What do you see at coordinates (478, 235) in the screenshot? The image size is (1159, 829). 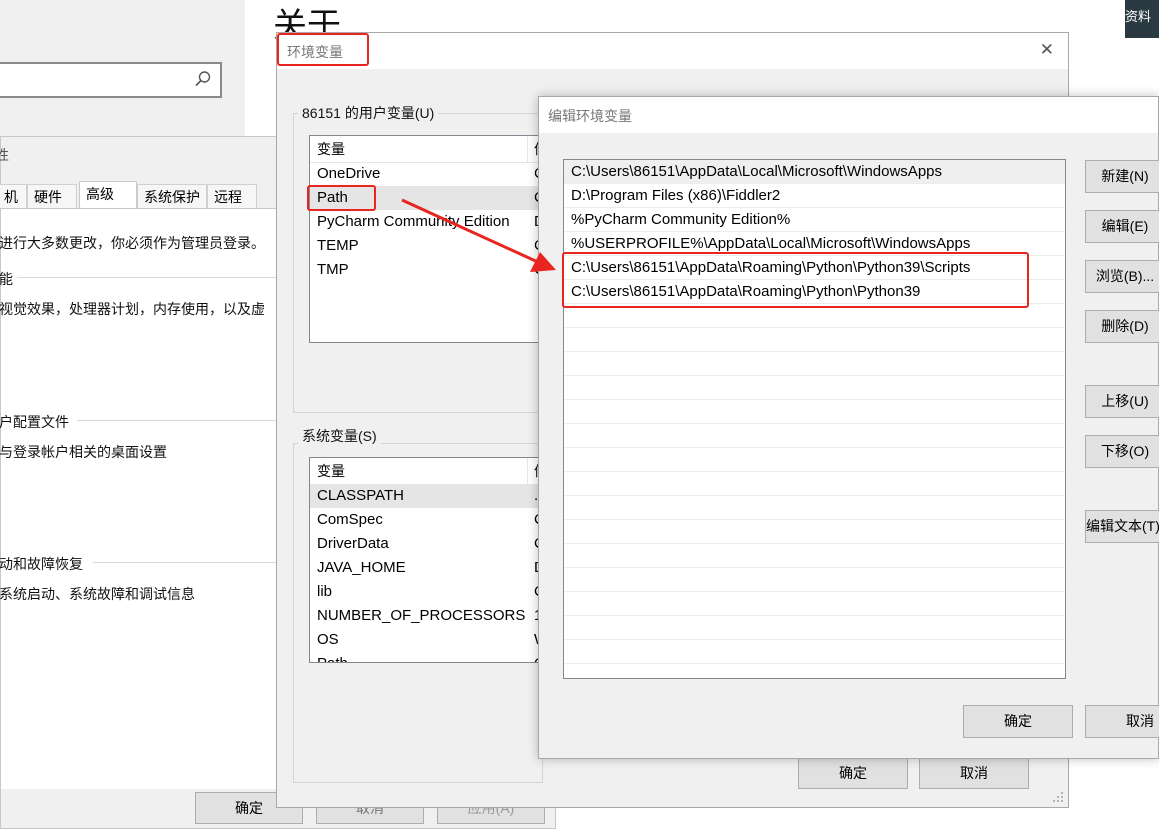 I see `annotation-arrow-icon` at bounding box center [478, 235].